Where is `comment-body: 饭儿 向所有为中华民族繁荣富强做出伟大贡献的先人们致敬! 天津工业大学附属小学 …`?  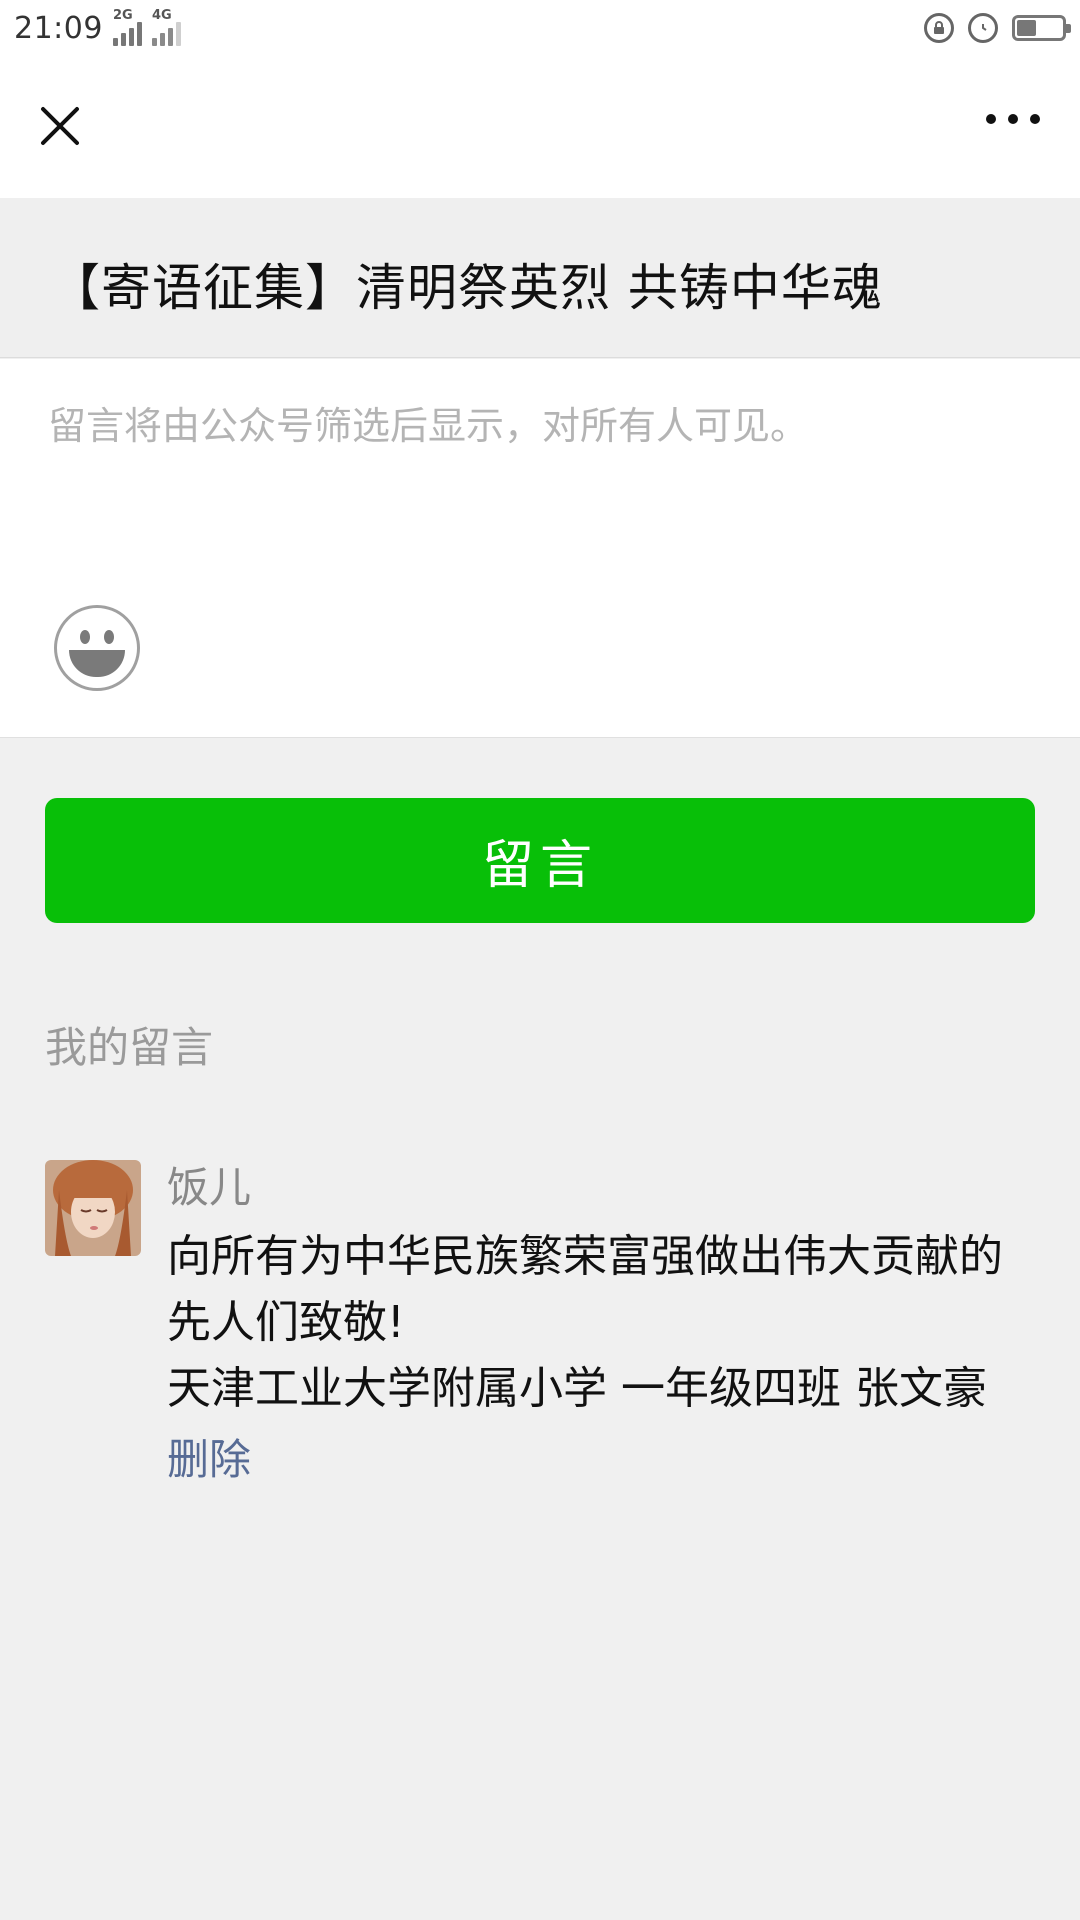
comment-body: 饭儿 向所有为中华民族繁荣富强做出伟大贡献的先人们致敬! 天津工业大学附属小学 … is located at coordinates (601, 1325).